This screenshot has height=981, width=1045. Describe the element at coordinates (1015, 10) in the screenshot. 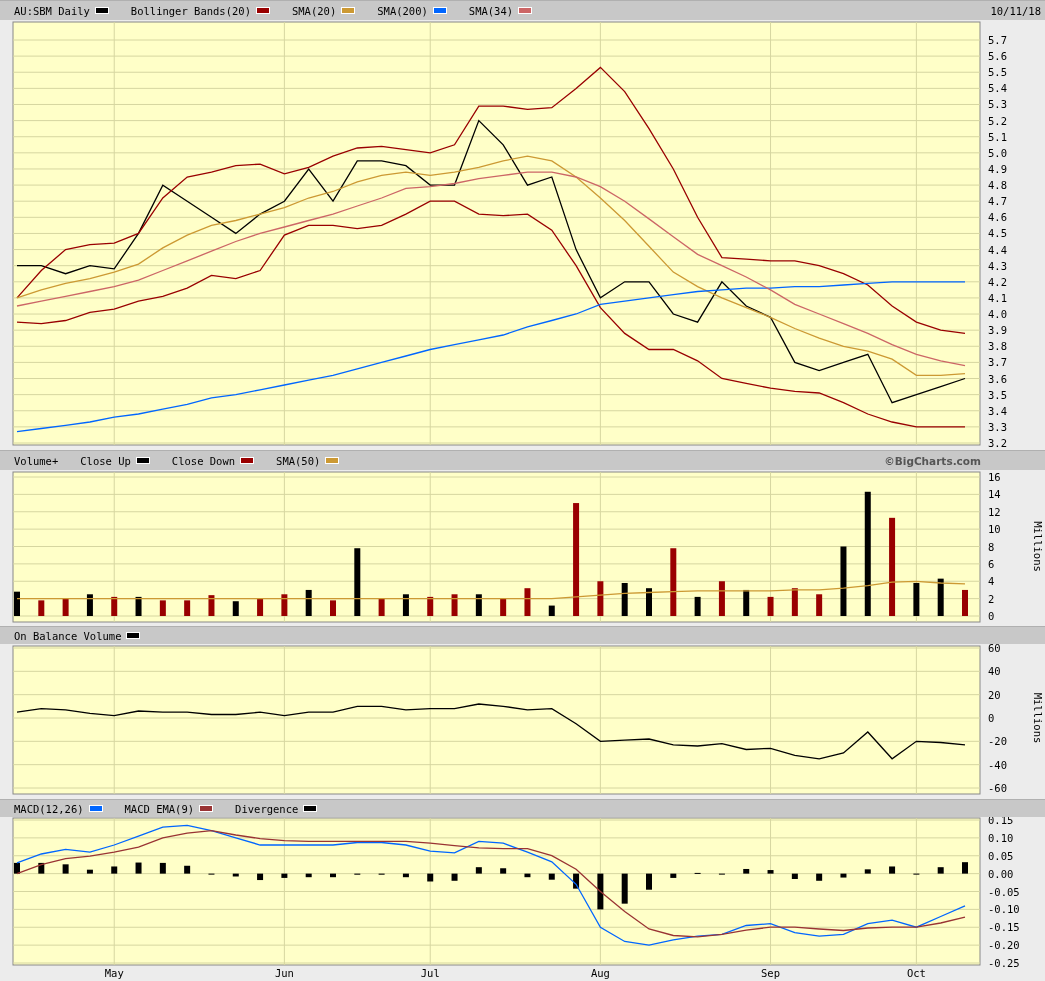

I see `chart-date: 10/11/18` at that location.